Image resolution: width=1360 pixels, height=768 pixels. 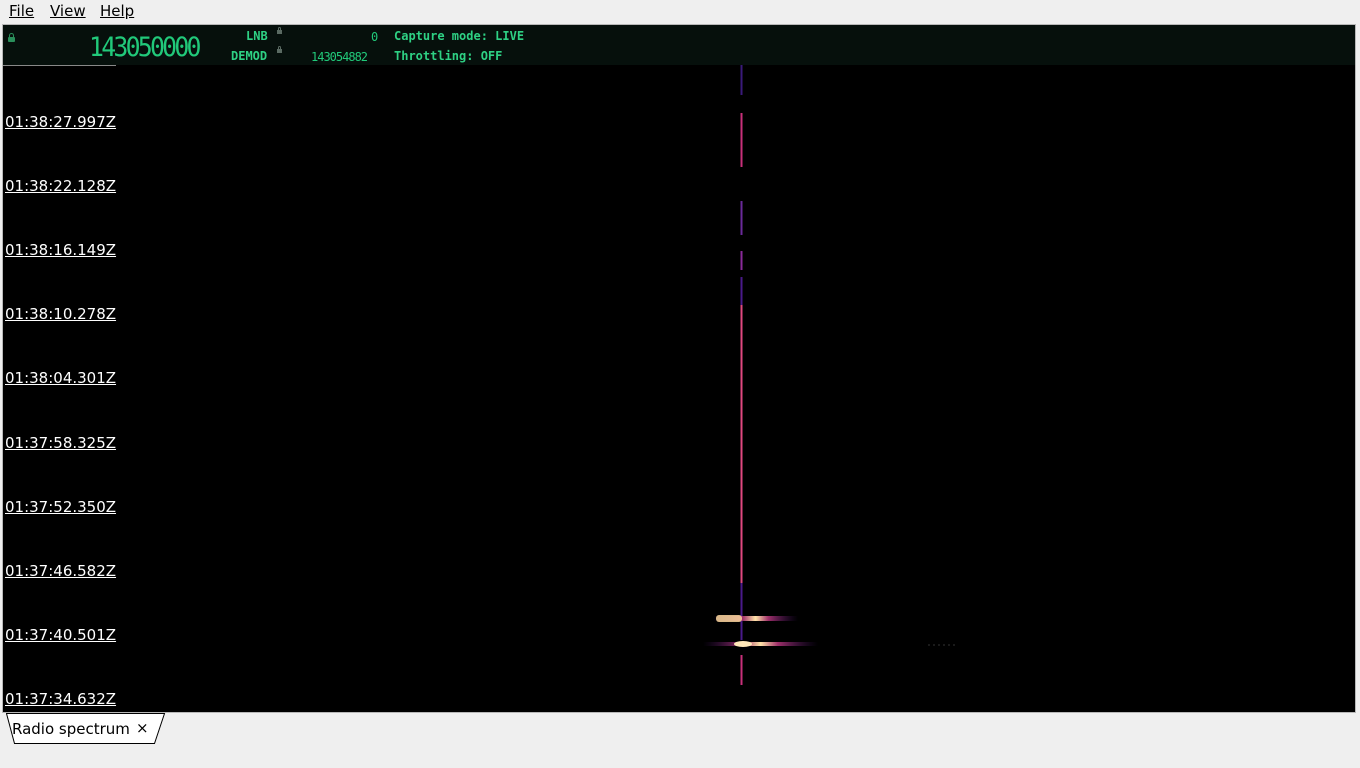 I want to click on menu-view-label: View, so click(x=68, y=11).